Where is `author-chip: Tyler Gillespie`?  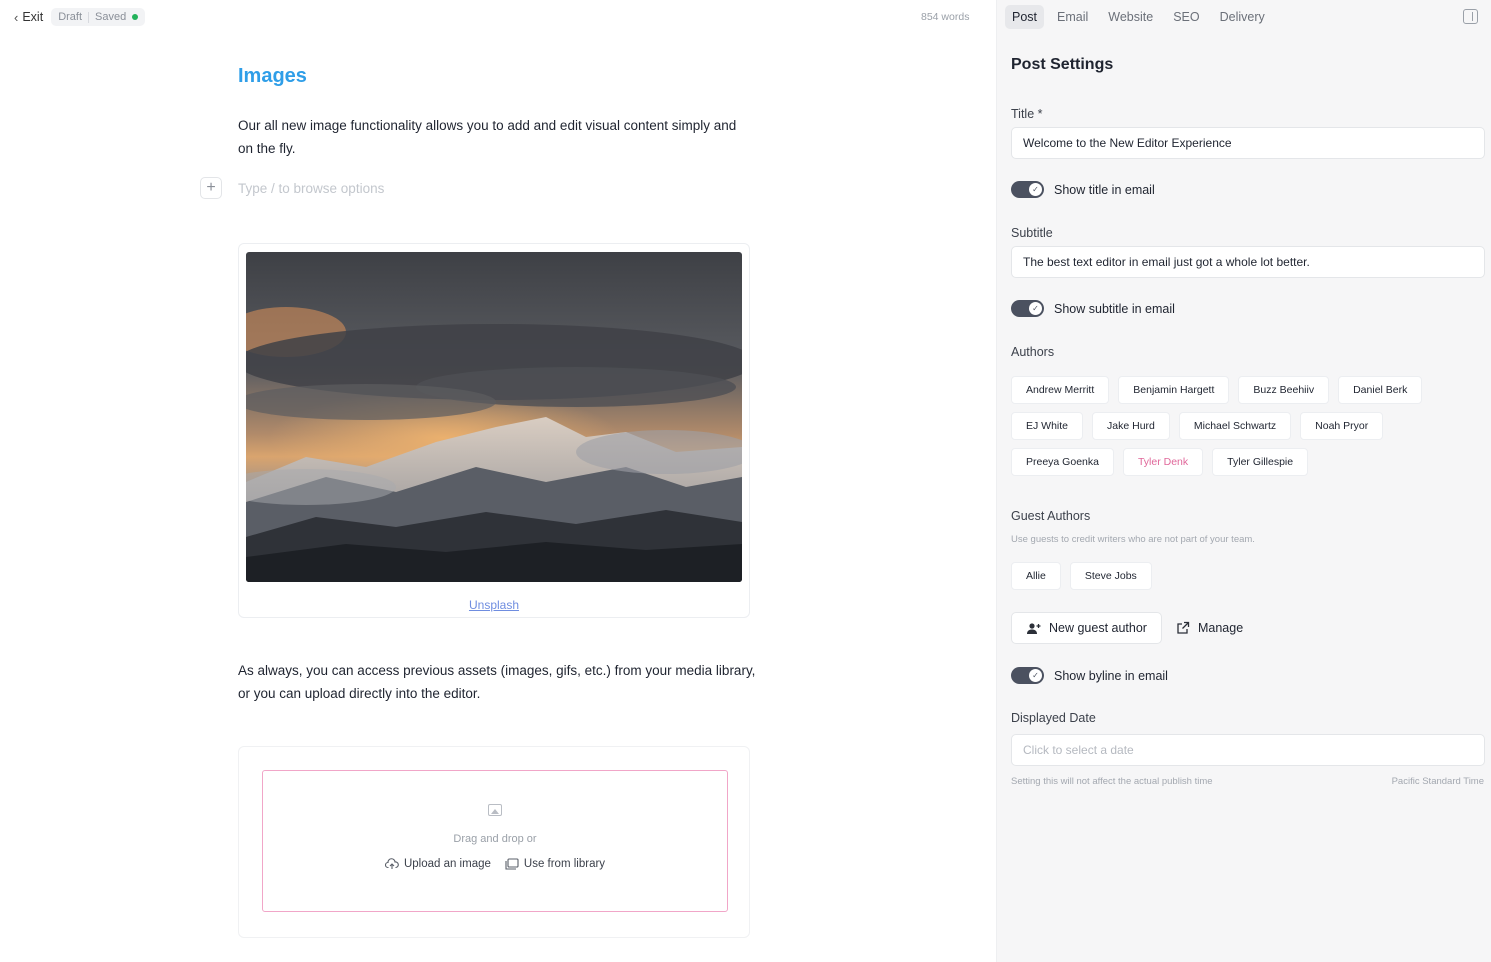 author-chip: Tyler Gillespie is located at coordinates (1260, 462).